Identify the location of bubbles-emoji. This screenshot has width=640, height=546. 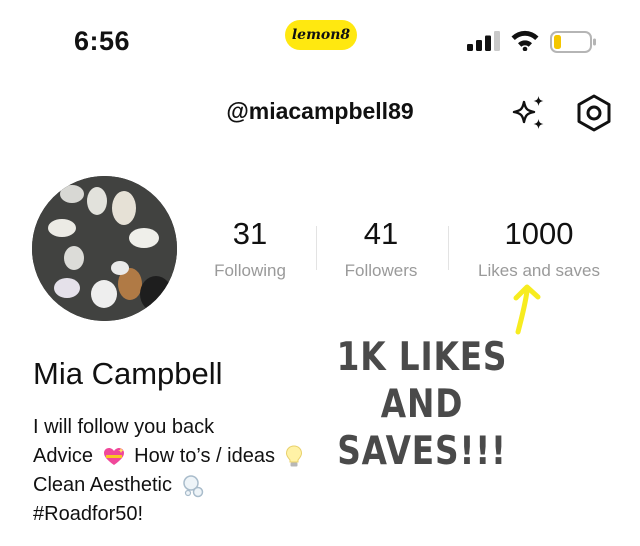
(192, 485).